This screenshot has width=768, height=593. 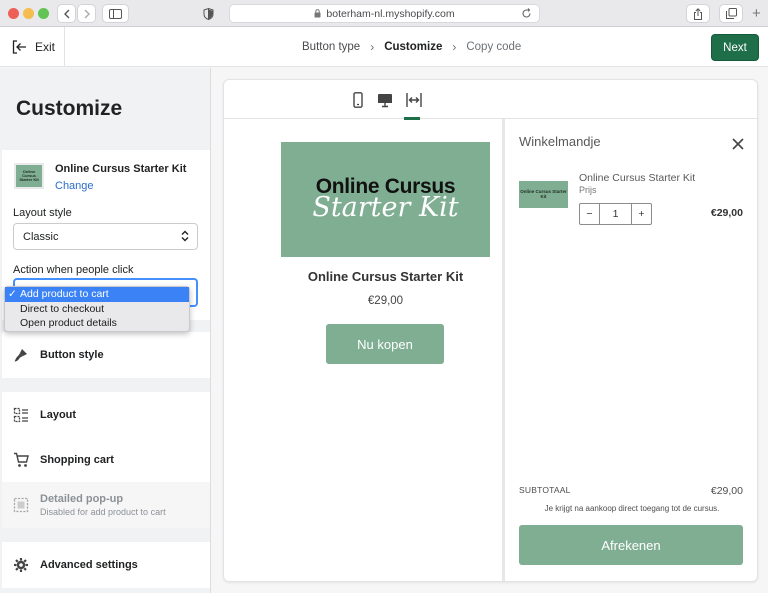 What do you see at coordinates (12, 294) in the screenshot?
I see `checkmark-icon: ✓` at bounding box center [12, 294].